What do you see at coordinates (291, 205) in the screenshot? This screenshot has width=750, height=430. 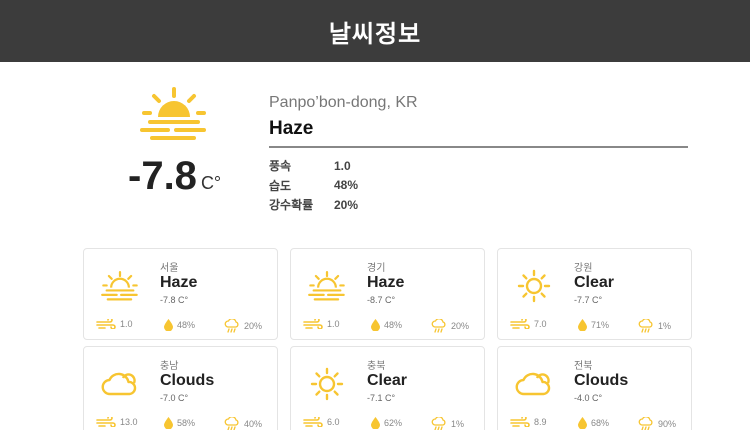 I see `stat-label: 강수확률` at bounding box center [291, 205].